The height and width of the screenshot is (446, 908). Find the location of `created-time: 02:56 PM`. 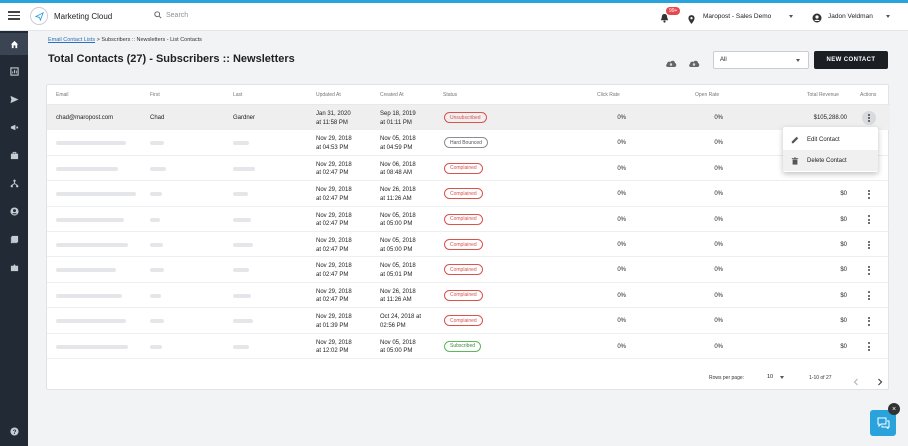

created-time: 02:56 PM is located at coordinates (393, 325).